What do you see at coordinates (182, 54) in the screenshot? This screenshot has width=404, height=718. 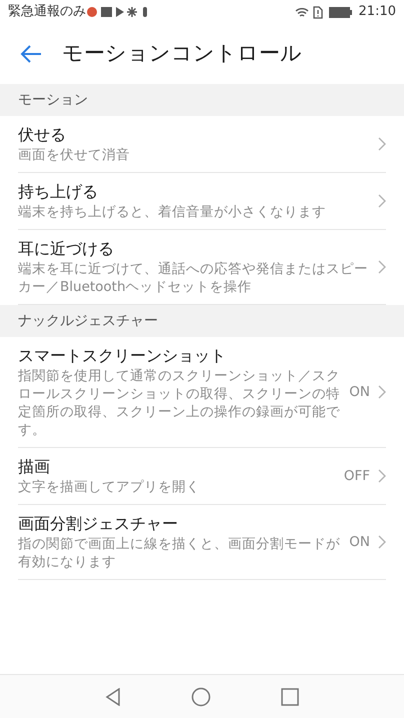 I see `screen-title: モーションコントロール` at bounding box center [182, 54].